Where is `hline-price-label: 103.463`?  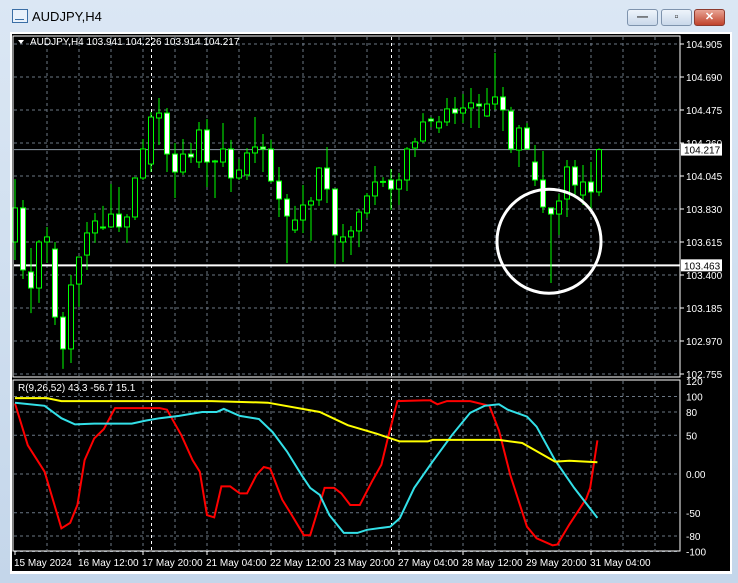 hline-price-label: 103.463 is located at coordinates (702, 266).